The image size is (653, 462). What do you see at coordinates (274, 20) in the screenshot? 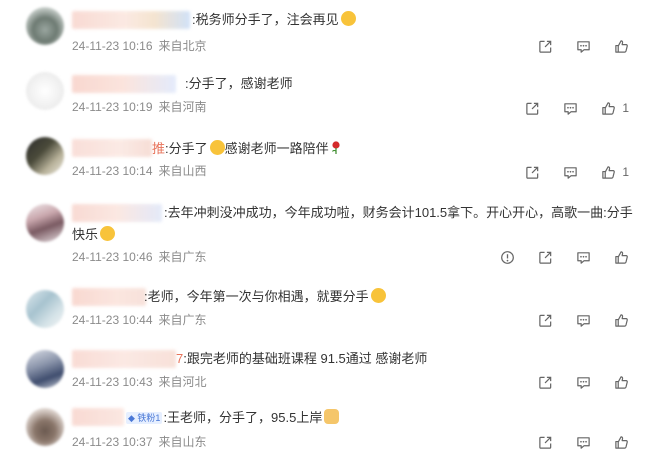
I see `comment-text: :税务师分手了，注会再见` at bounding box center [274, 20].